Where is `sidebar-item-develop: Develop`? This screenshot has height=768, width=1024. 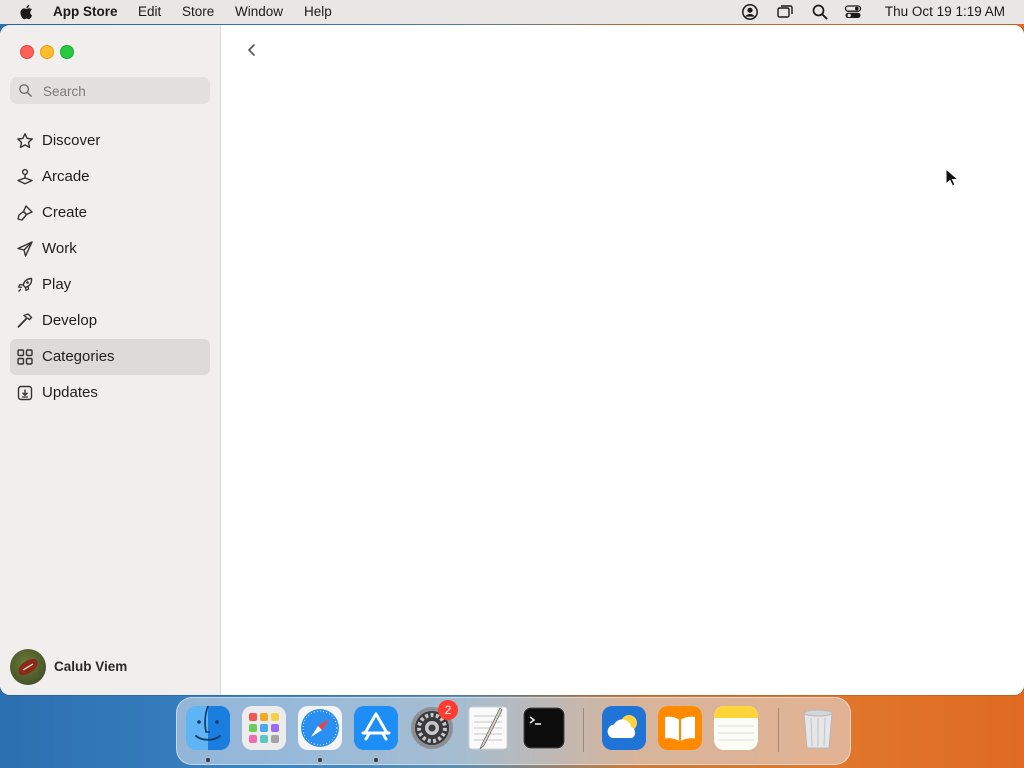
sidebar-item-develop: Develop is located at coordinates (110, 321).